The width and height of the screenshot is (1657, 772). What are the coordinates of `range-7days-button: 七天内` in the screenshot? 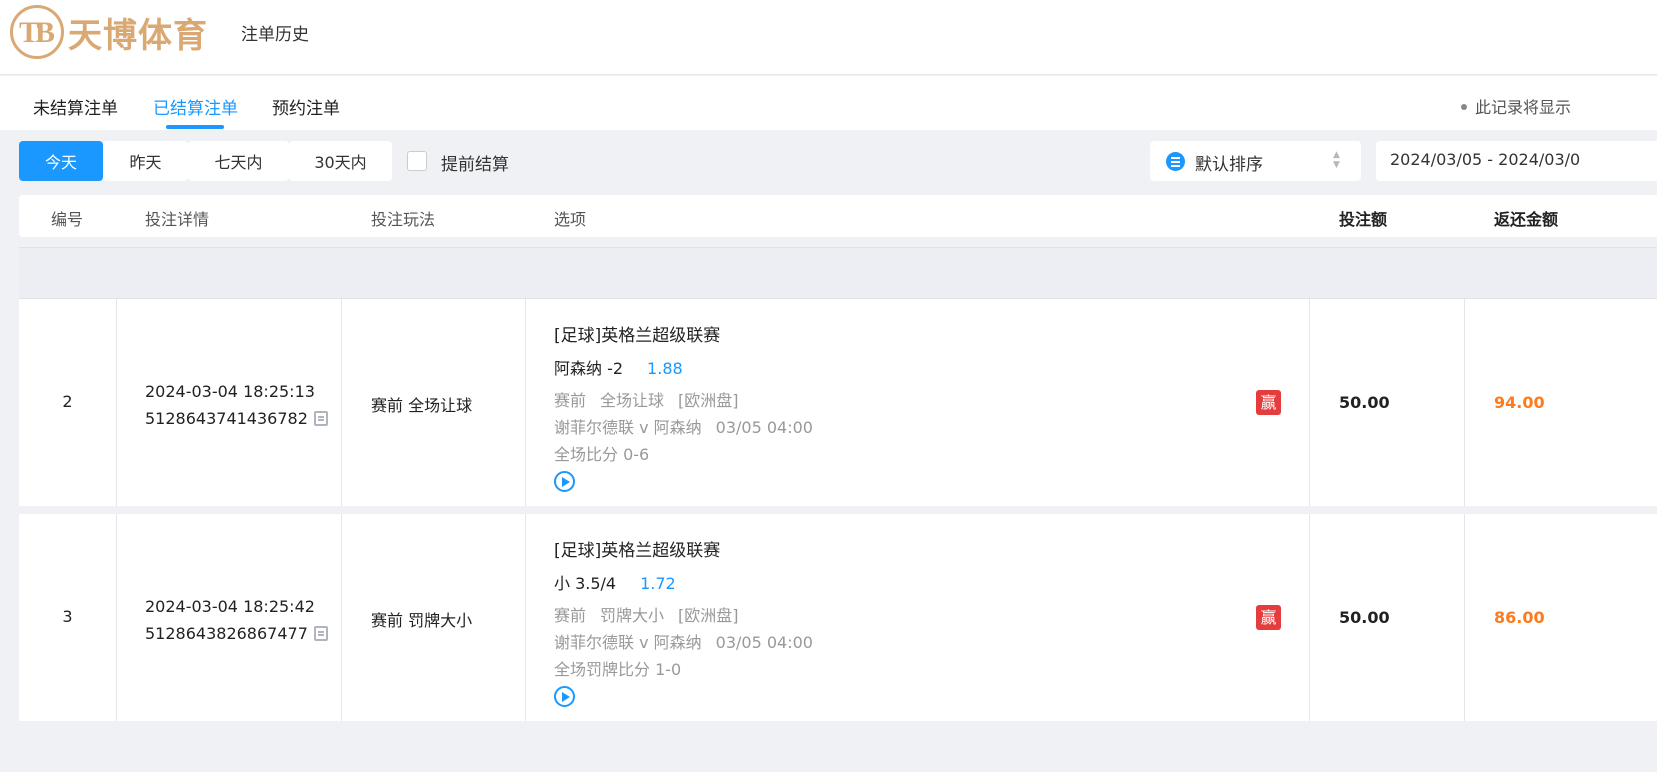 It's located at (238, 161).